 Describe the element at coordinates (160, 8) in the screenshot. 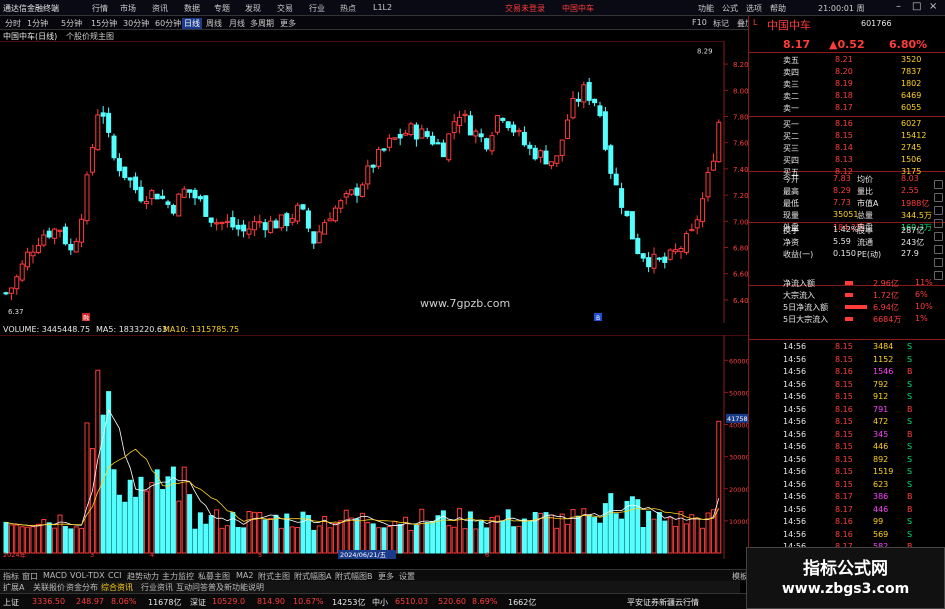

I see `menu-item: 资讯` at that location.